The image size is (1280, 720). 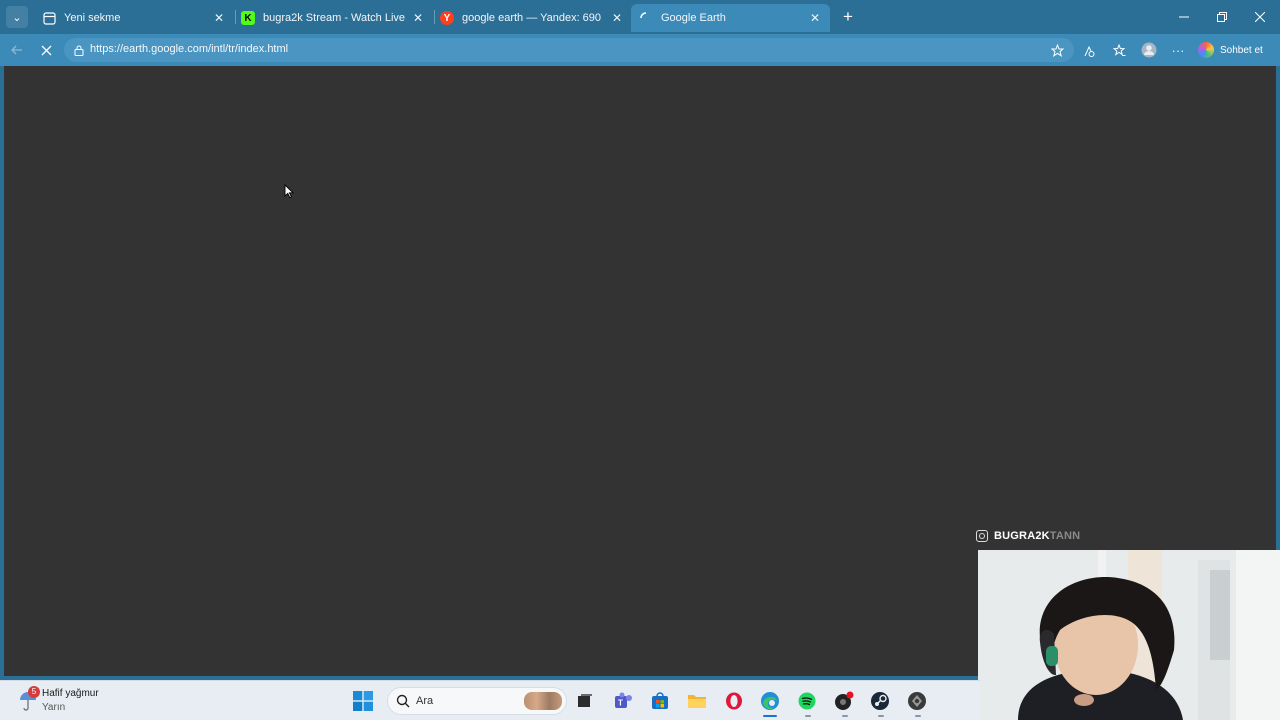 I want to click on teams-icon: T, so click(x=623, y=701).